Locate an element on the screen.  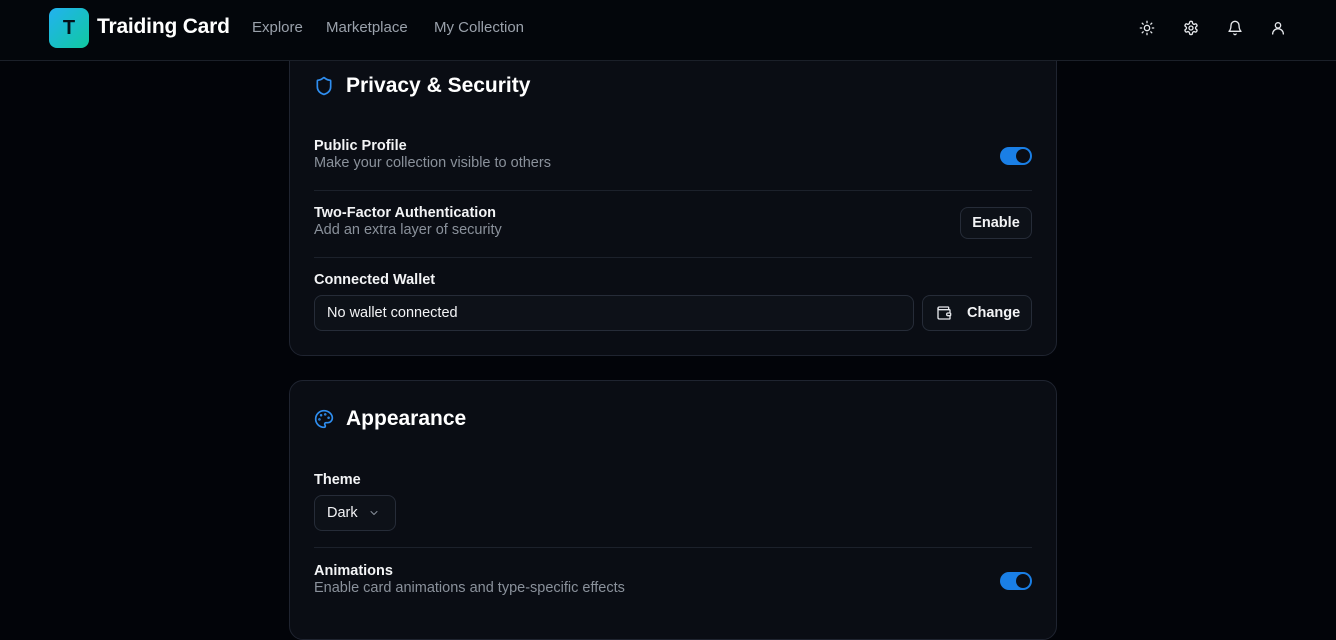
theme-selected-value: Dark is located at coordinates (342, 513).